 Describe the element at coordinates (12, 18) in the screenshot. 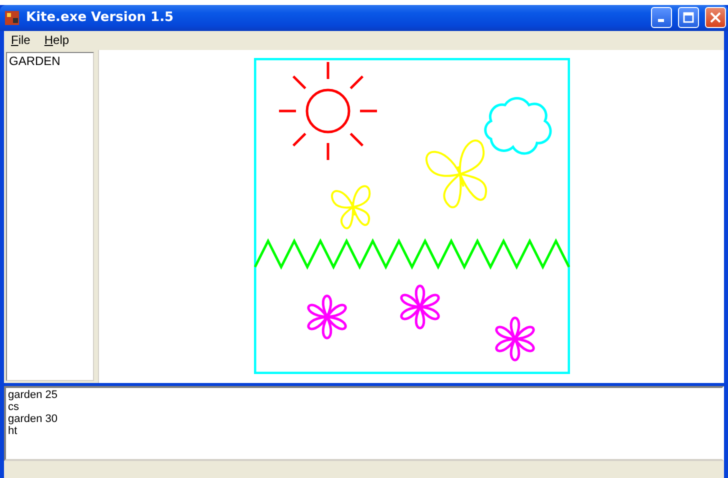

I see `app-icon` at that location.